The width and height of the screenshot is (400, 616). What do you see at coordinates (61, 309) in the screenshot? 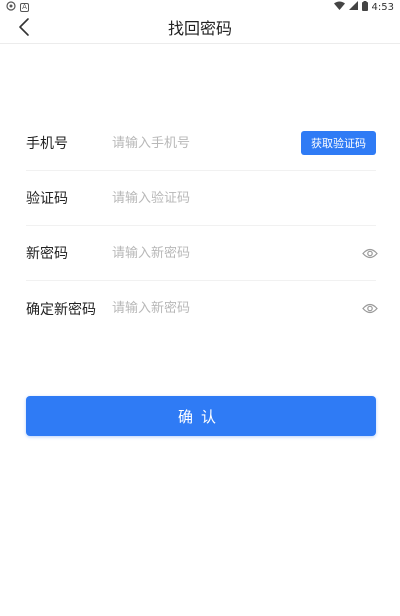
I see `confirm-password-label: 确定新密码` at bounding box center [61, 309].